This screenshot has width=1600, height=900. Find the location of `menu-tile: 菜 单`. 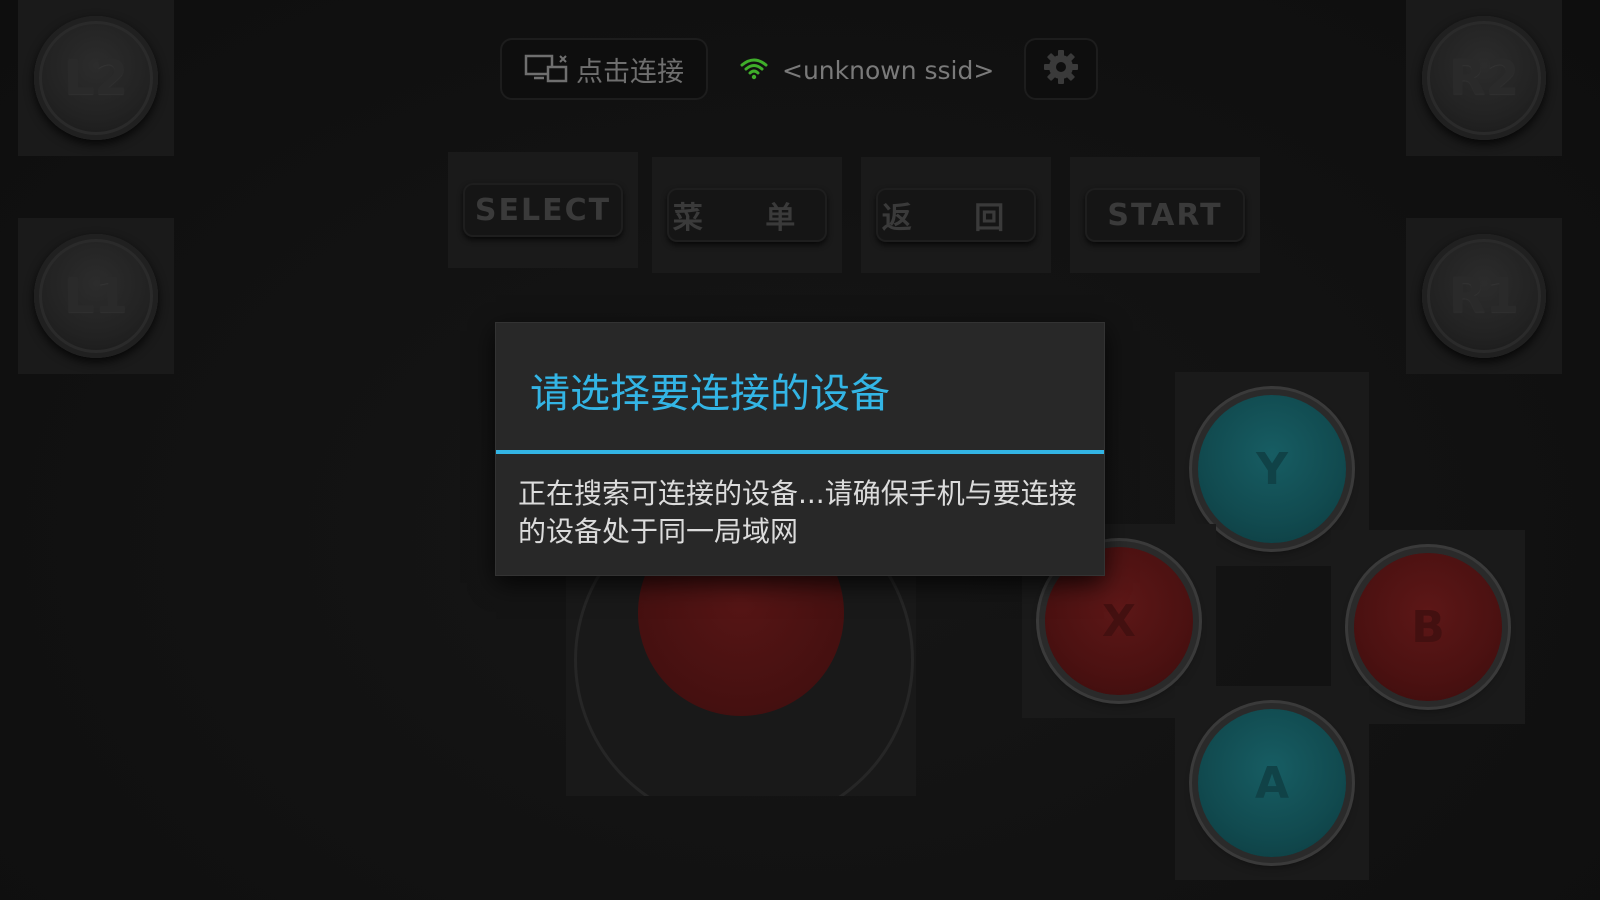

menu-tile: 菜 单 is located at coordinates (747, 215).